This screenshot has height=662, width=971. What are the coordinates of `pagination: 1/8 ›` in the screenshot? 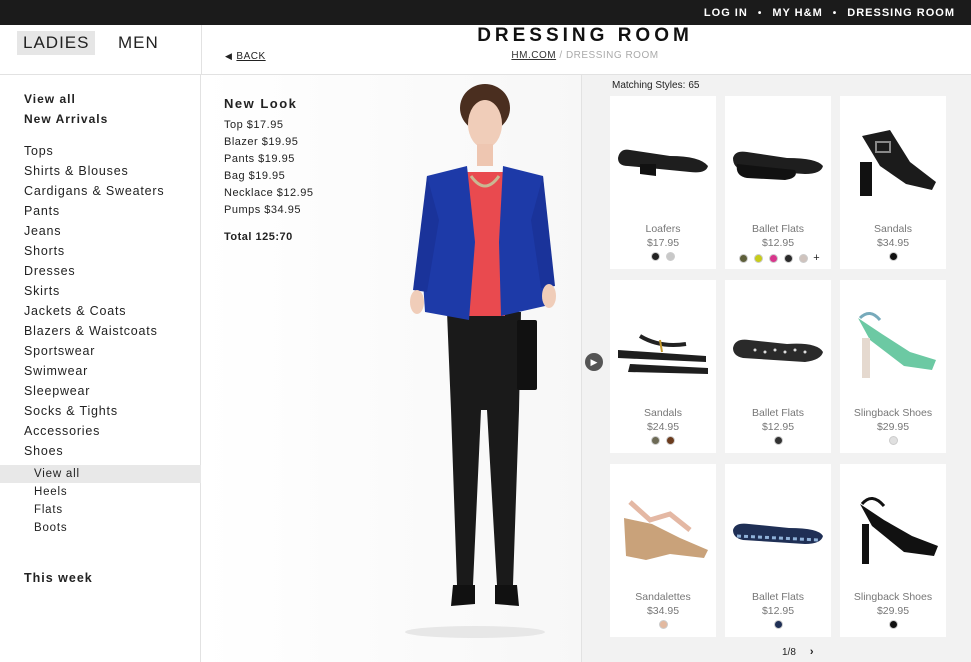 It's located at (798, 652).